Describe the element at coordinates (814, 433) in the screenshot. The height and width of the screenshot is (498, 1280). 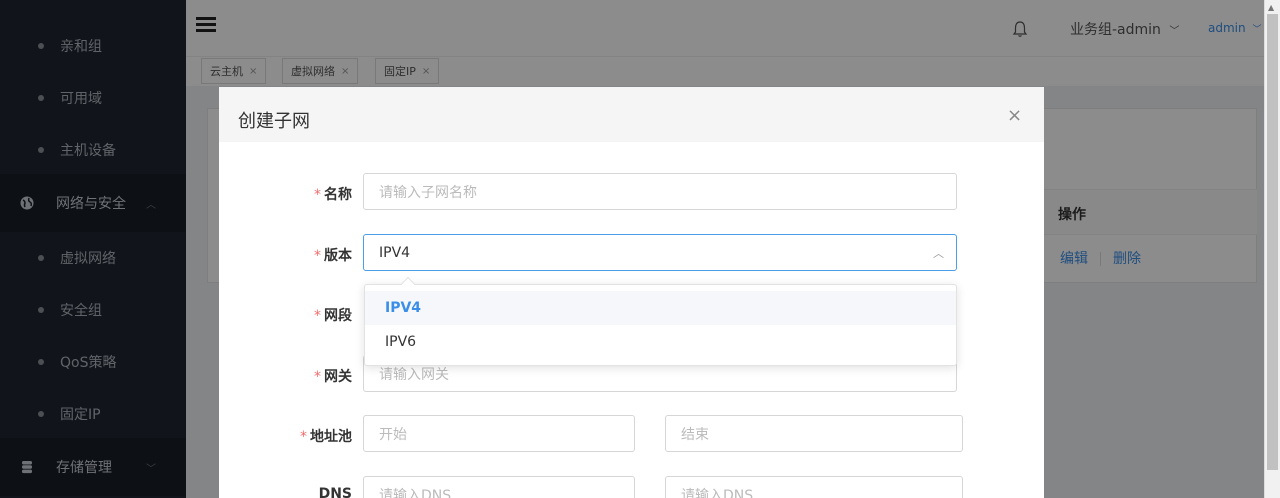
I see `pool-end-input: 结束` at that location.